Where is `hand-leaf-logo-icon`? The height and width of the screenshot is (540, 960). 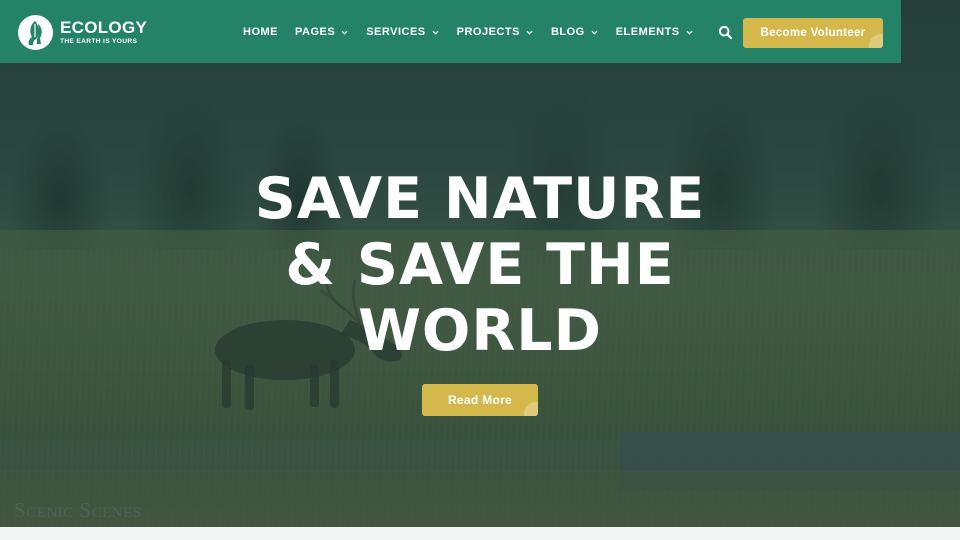 hand-leaf-logo-icon is located at coordinates (35, 32).